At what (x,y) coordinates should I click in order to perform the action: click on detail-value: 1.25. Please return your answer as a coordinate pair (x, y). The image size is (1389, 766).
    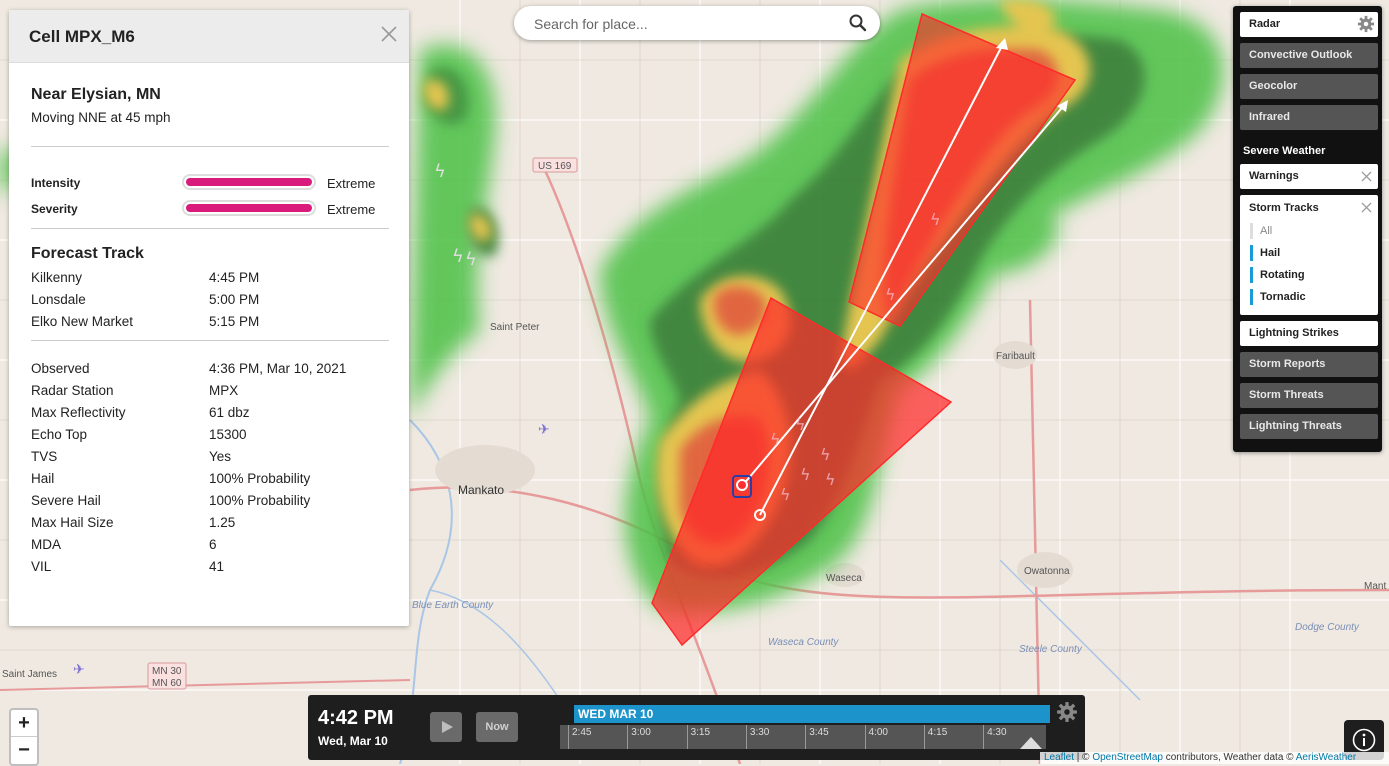
    Looking at the image, I should click on (222, 522).